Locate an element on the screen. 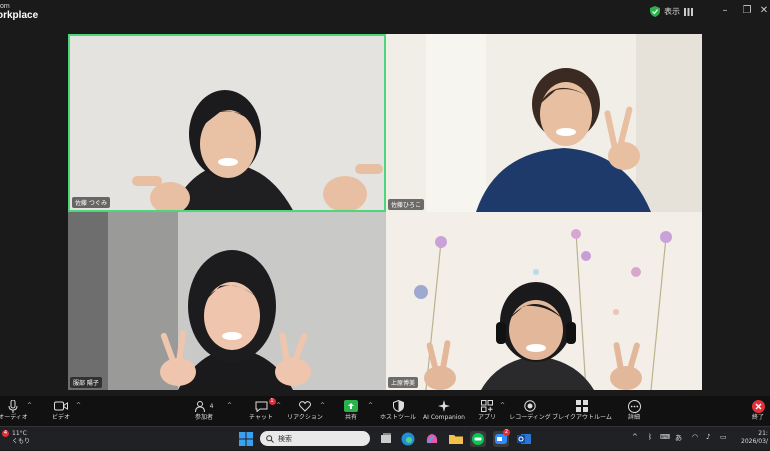 This screenshot has height=451, width=770. taskbar-search: 検索 is located at coordinates (315, 438).